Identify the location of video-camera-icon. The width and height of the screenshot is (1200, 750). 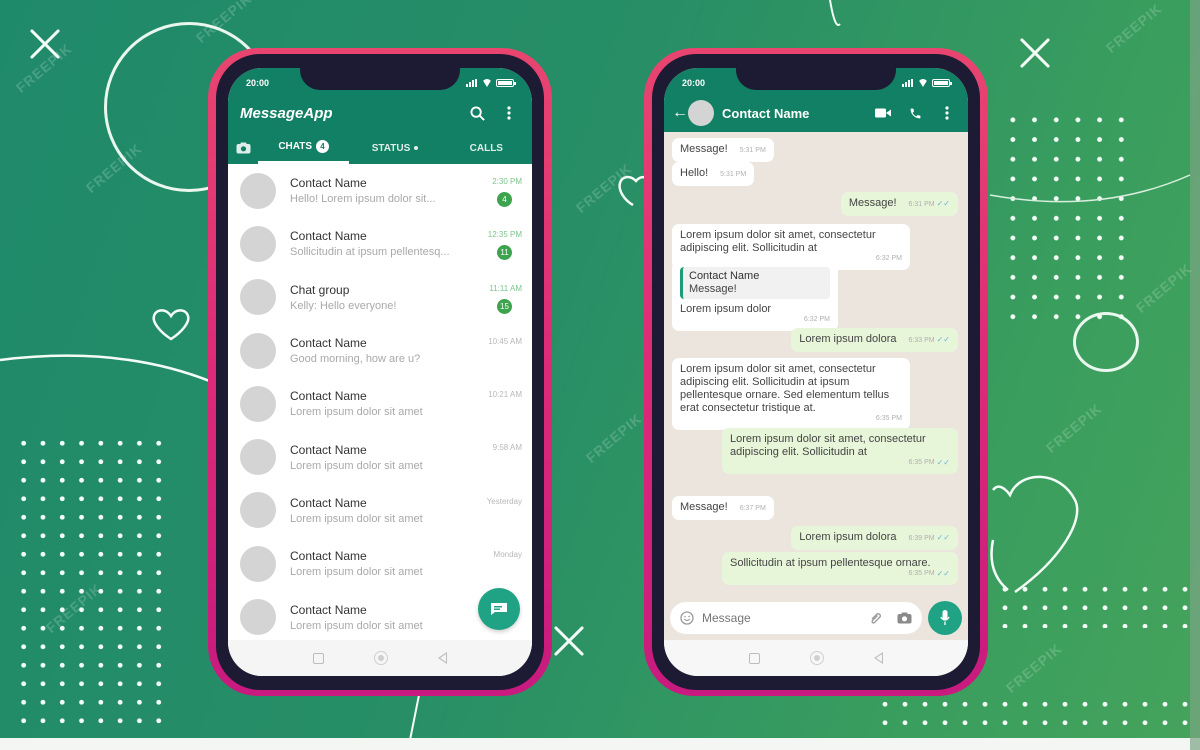
(883, 113).